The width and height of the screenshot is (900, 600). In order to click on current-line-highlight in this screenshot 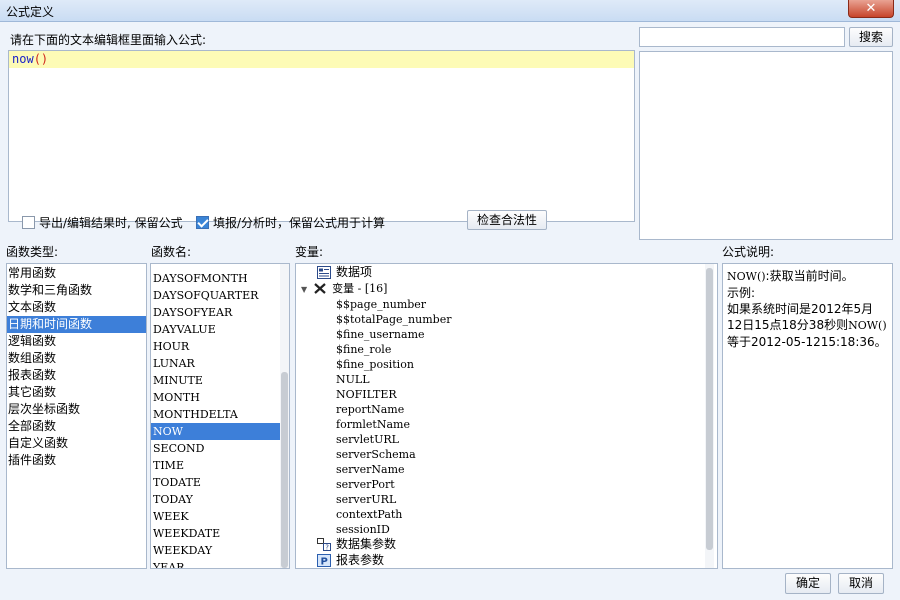, I will do `click(321, 59)`.